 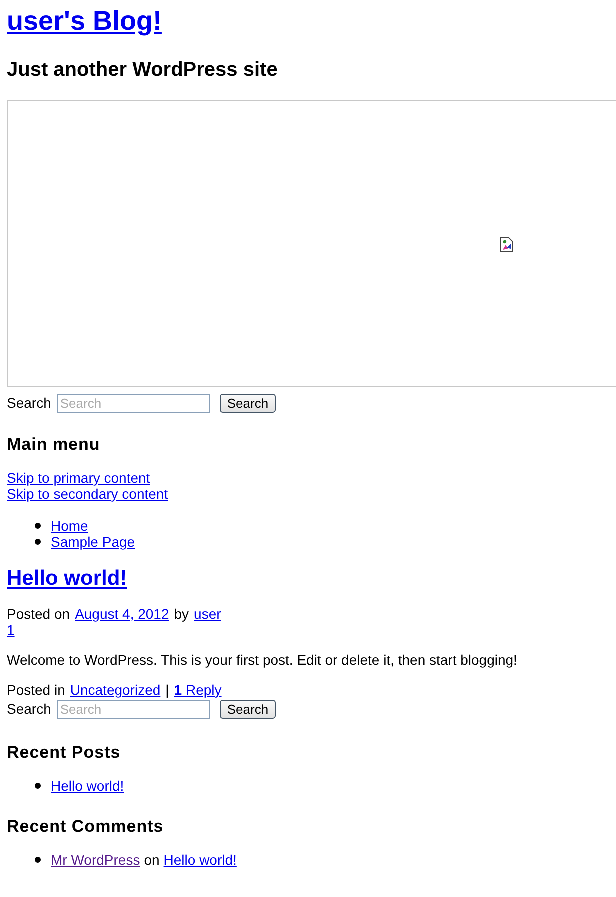 I want to click on post-body: Welcome to WordPress. This is your first post. Edit or delete it, then start blogging!, so click(x=262, y=660).